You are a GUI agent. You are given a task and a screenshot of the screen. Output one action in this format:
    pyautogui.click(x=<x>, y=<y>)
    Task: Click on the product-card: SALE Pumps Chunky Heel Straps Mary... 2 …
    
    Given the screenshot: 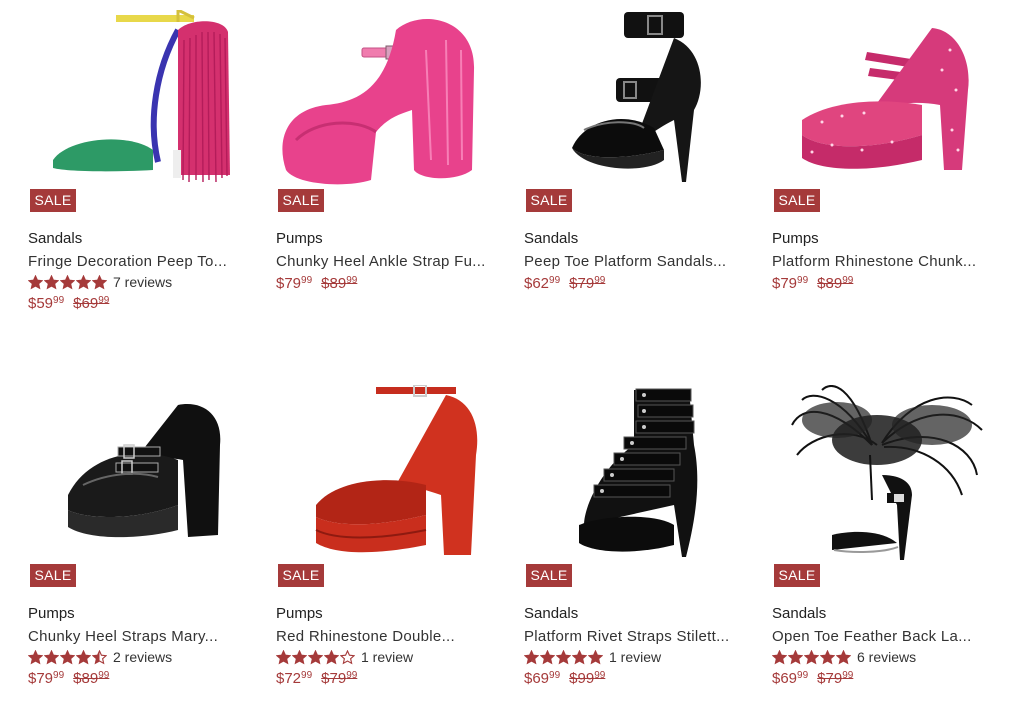 What is the action you would take?
    pyautogui.click(x=142, y=550)
    